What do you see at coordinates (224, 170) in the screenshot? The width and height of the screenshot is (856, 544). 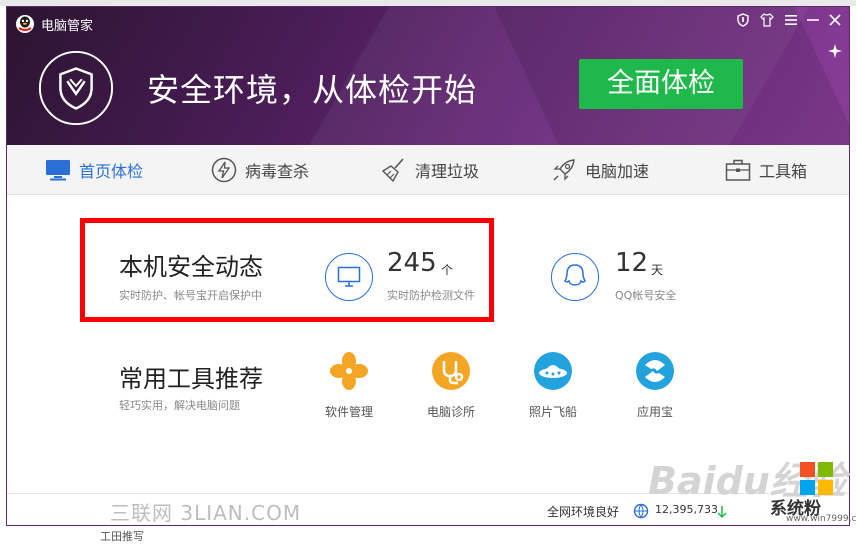 I see `lightning-icon` at bounding box center [224, 170].